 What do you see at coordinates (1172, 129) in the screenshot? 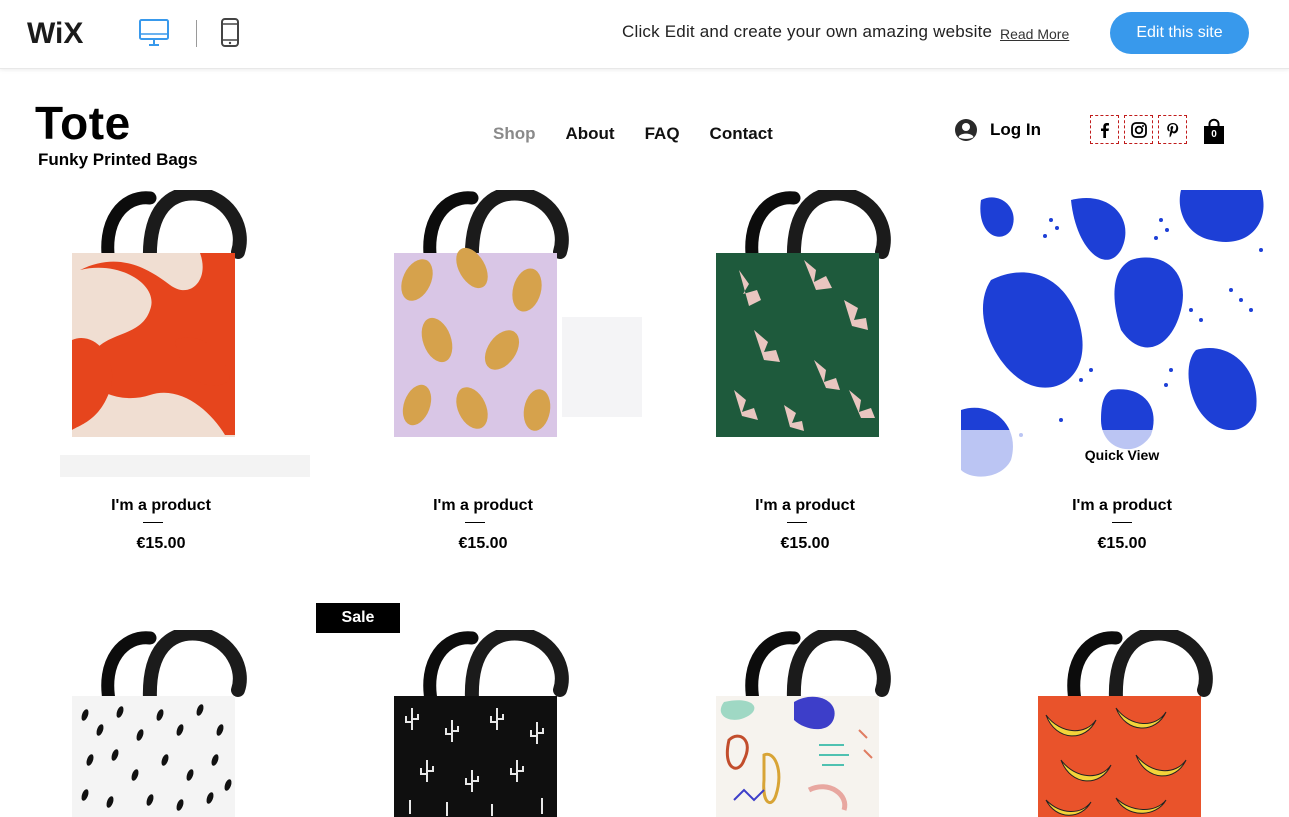
I see `pinterest-icon` at bounding box center [1172, 129].